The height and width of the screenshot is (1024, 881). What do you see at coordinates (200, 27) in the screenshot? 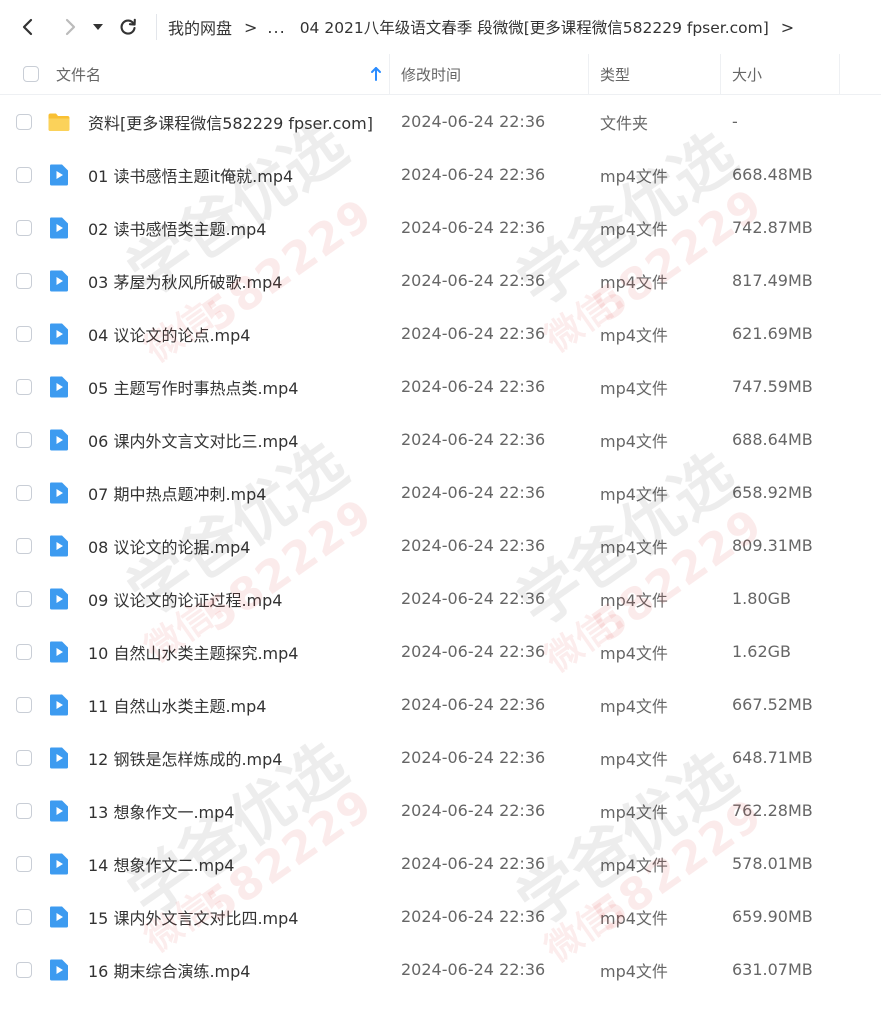
I see `breadcrumb-root: 我的网盘` at bounding box center [200, 27].